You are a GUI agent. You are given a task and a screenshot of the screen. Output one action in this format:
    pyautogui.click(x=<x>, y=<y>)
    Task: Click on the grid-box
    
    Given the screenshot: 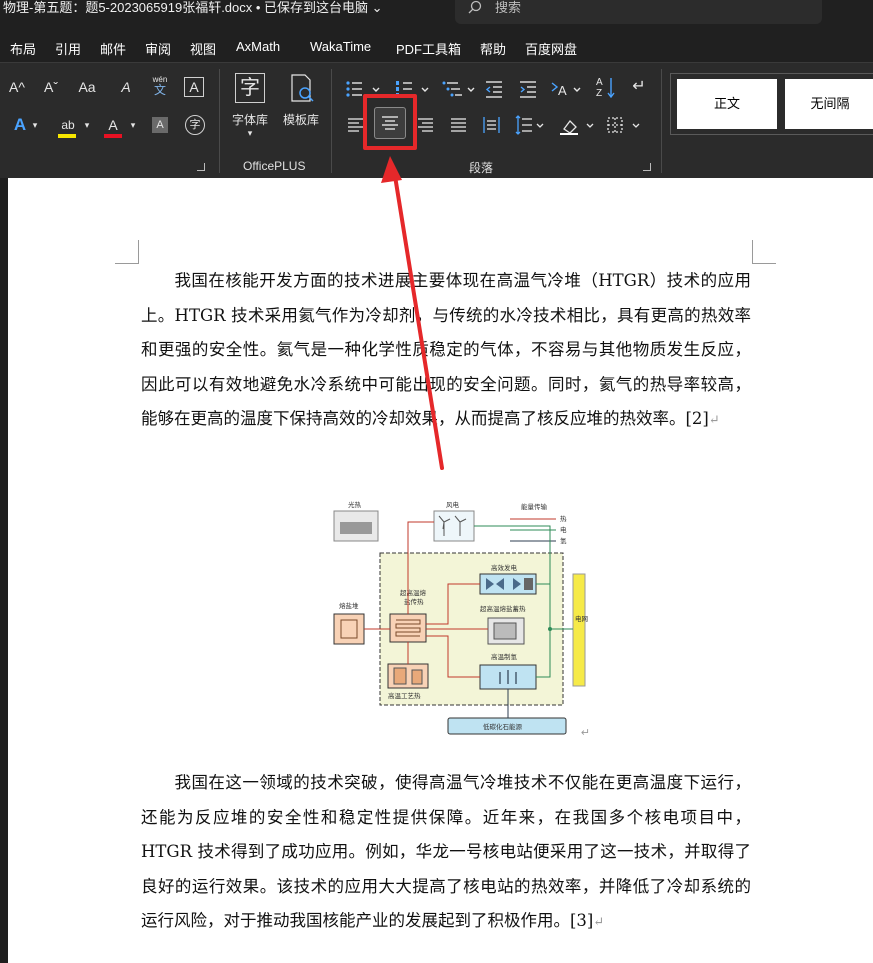 What is the action you would take?
    pyautogui.click(x=579, y=630)
    